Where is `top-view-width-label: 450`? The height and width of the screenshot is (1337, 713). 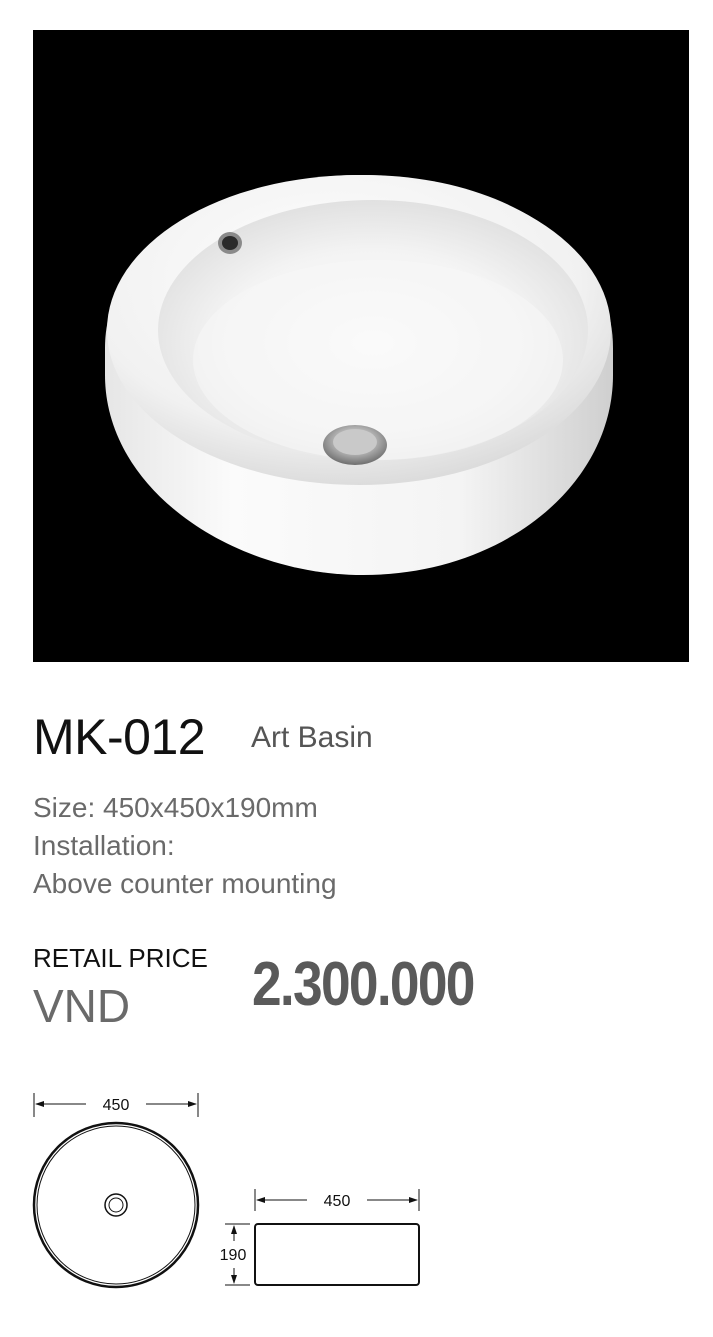
top-view-width-label: 450 is located at coordinates (116, 1105).